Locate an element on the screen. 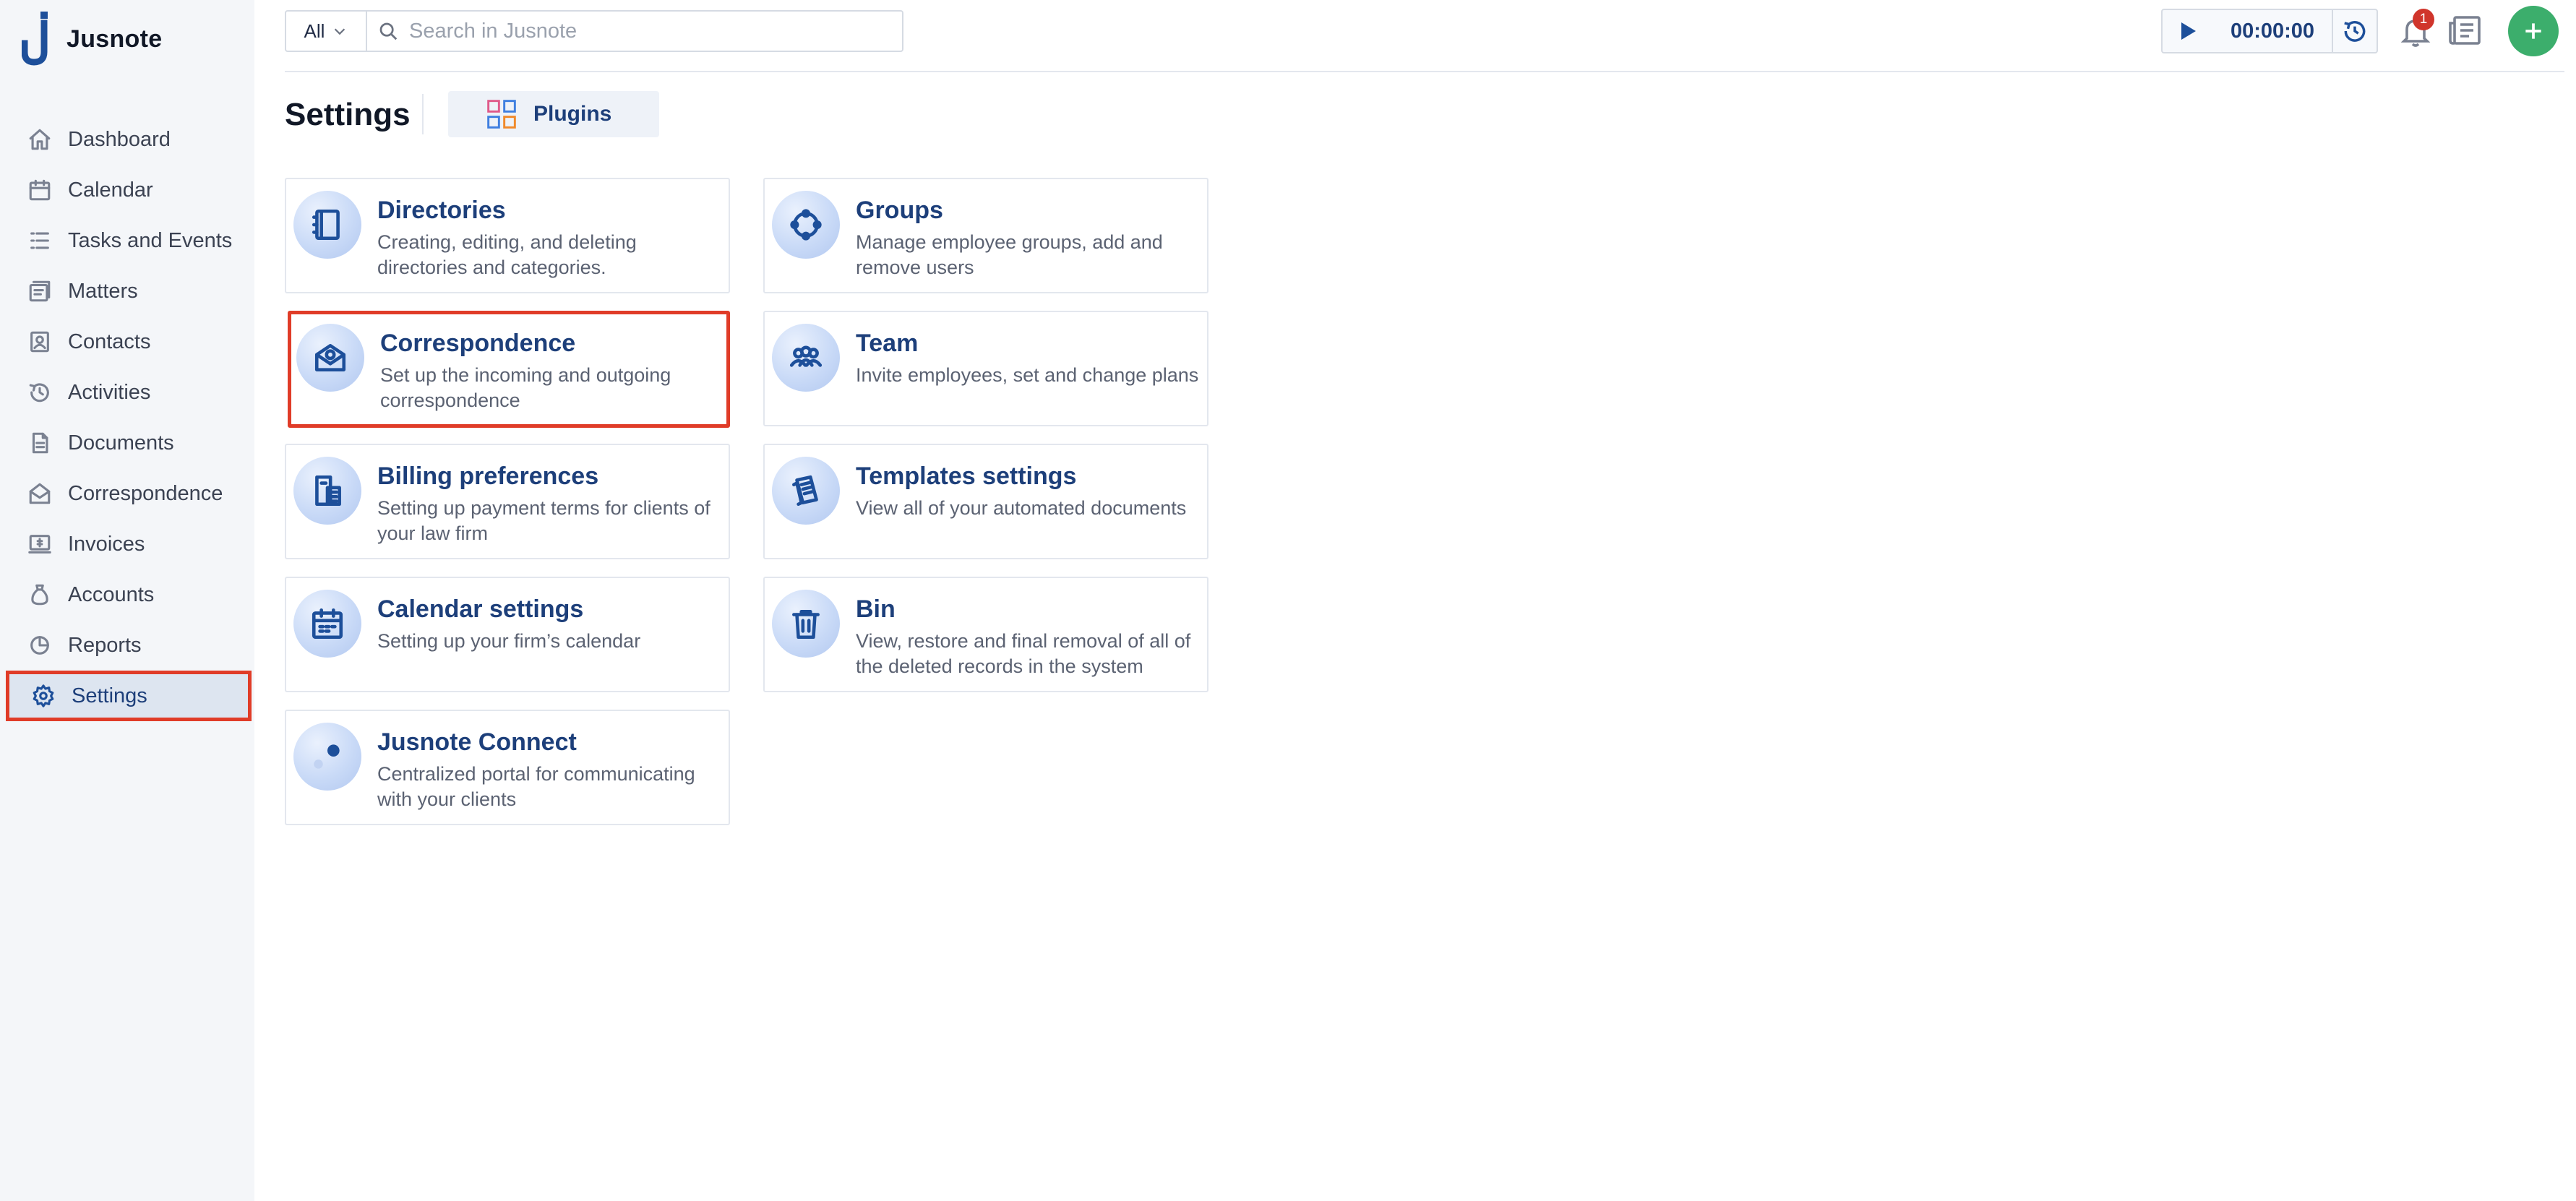  notification-badge: 1 is located at coordinates (2424, 19).